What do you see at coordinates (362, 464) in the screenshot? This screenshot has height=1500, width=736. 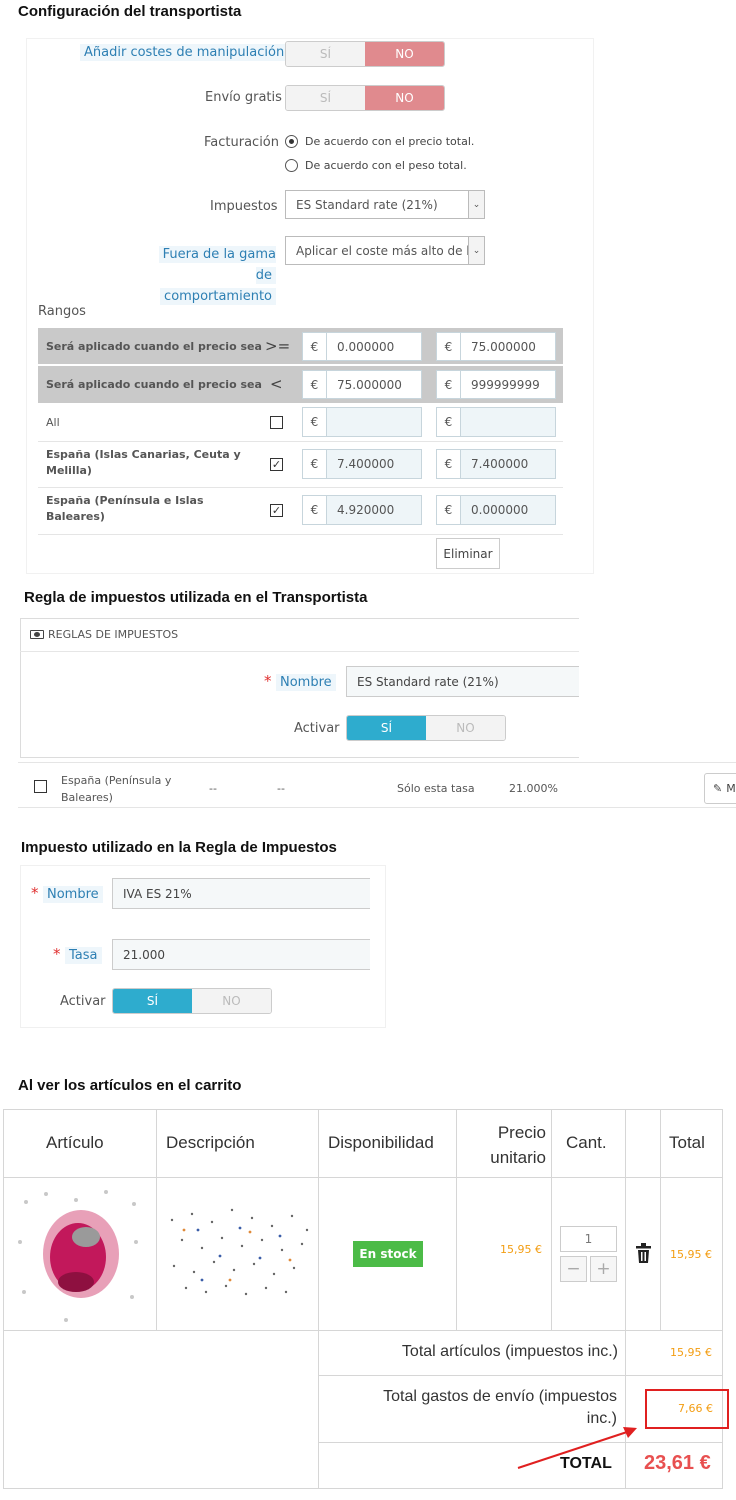 I see `zone-canarias-value-1: €7.400000` at bounding box center [362, 464].